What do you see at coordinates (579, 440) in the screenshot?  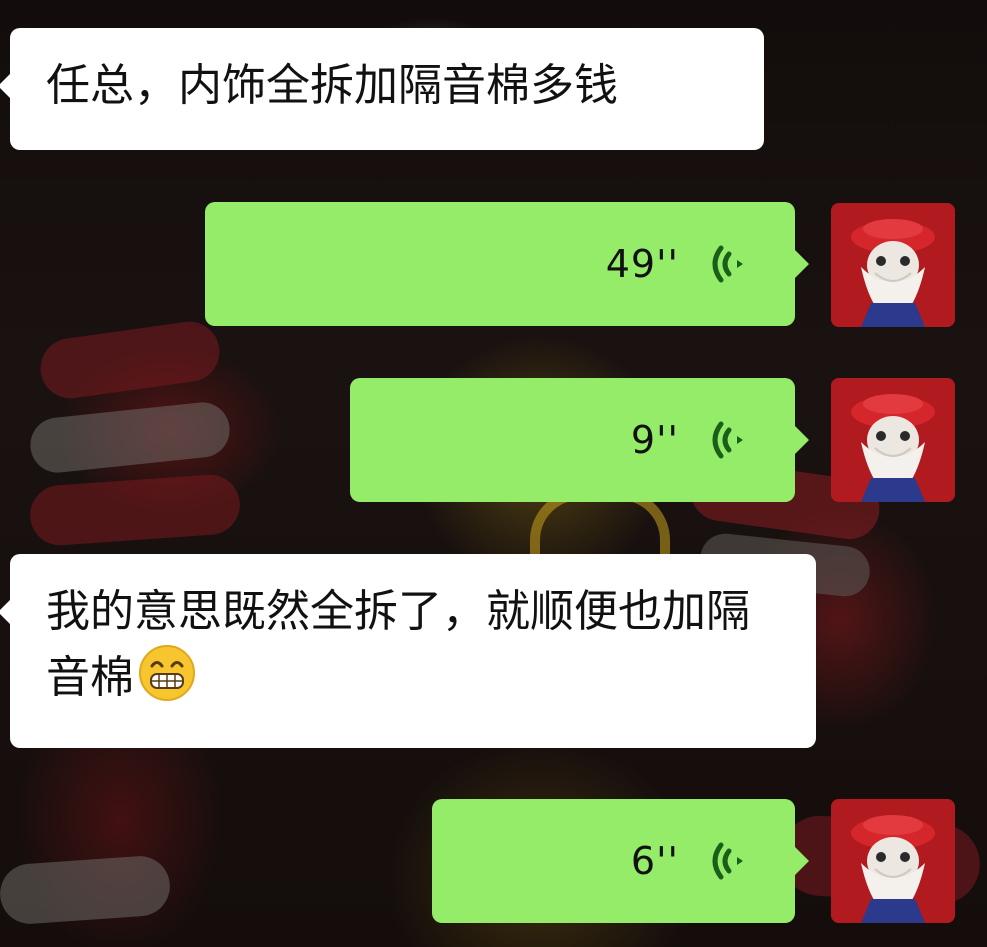 I see `voice-message-bubble: 9''` at bounding box center [579, 440].